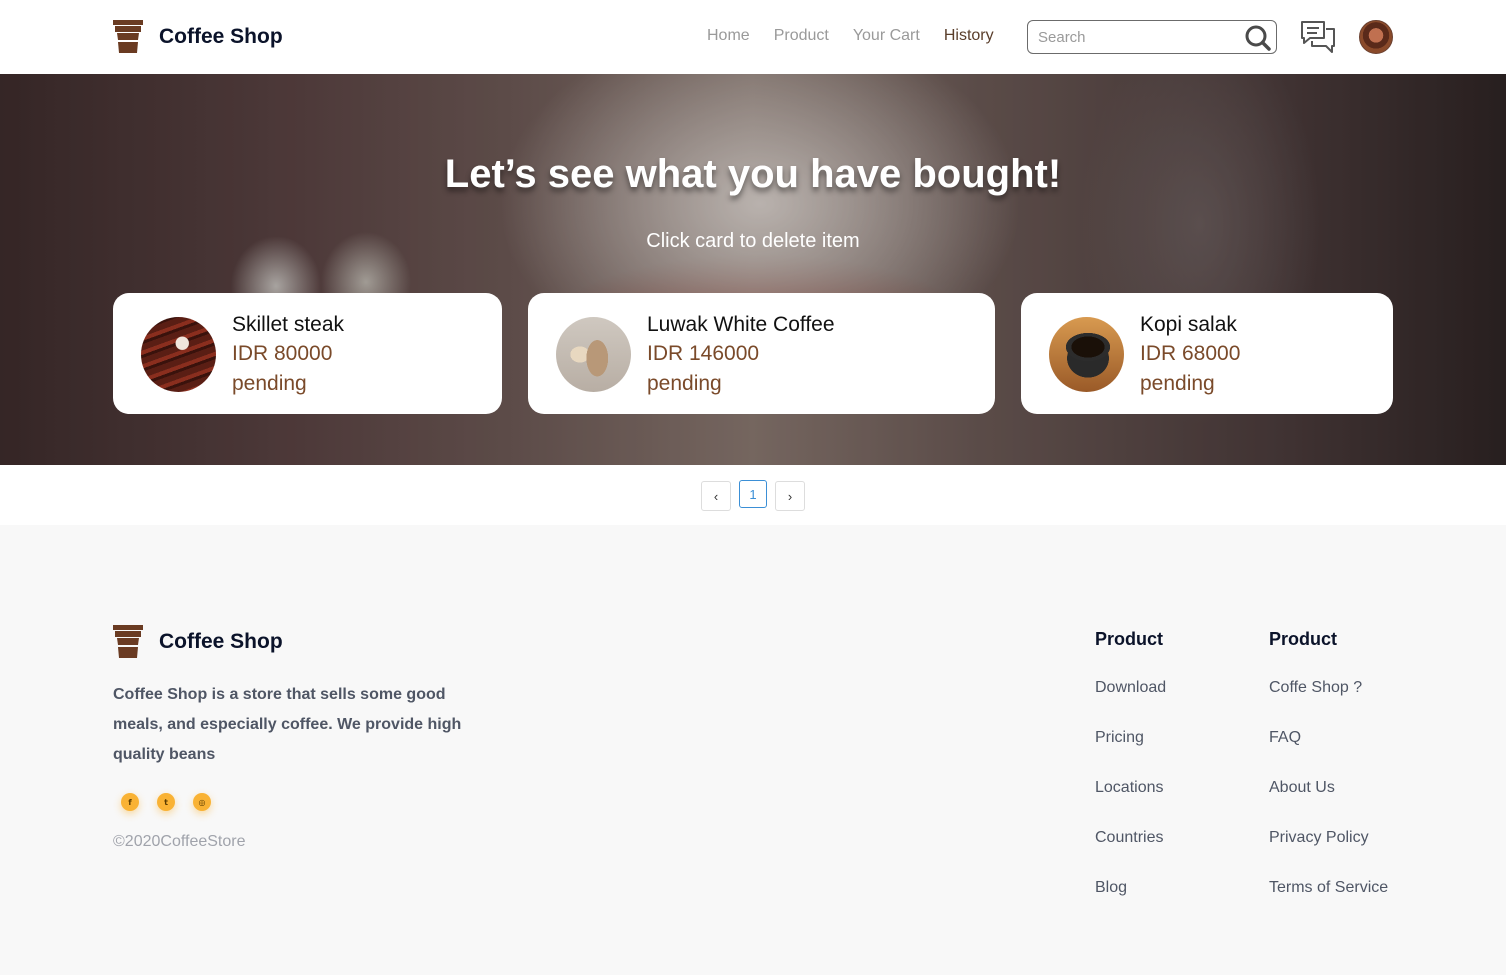  Describe the element at coordinates (969, 36) in the screenshot. I see `nav-history: History` at that location.